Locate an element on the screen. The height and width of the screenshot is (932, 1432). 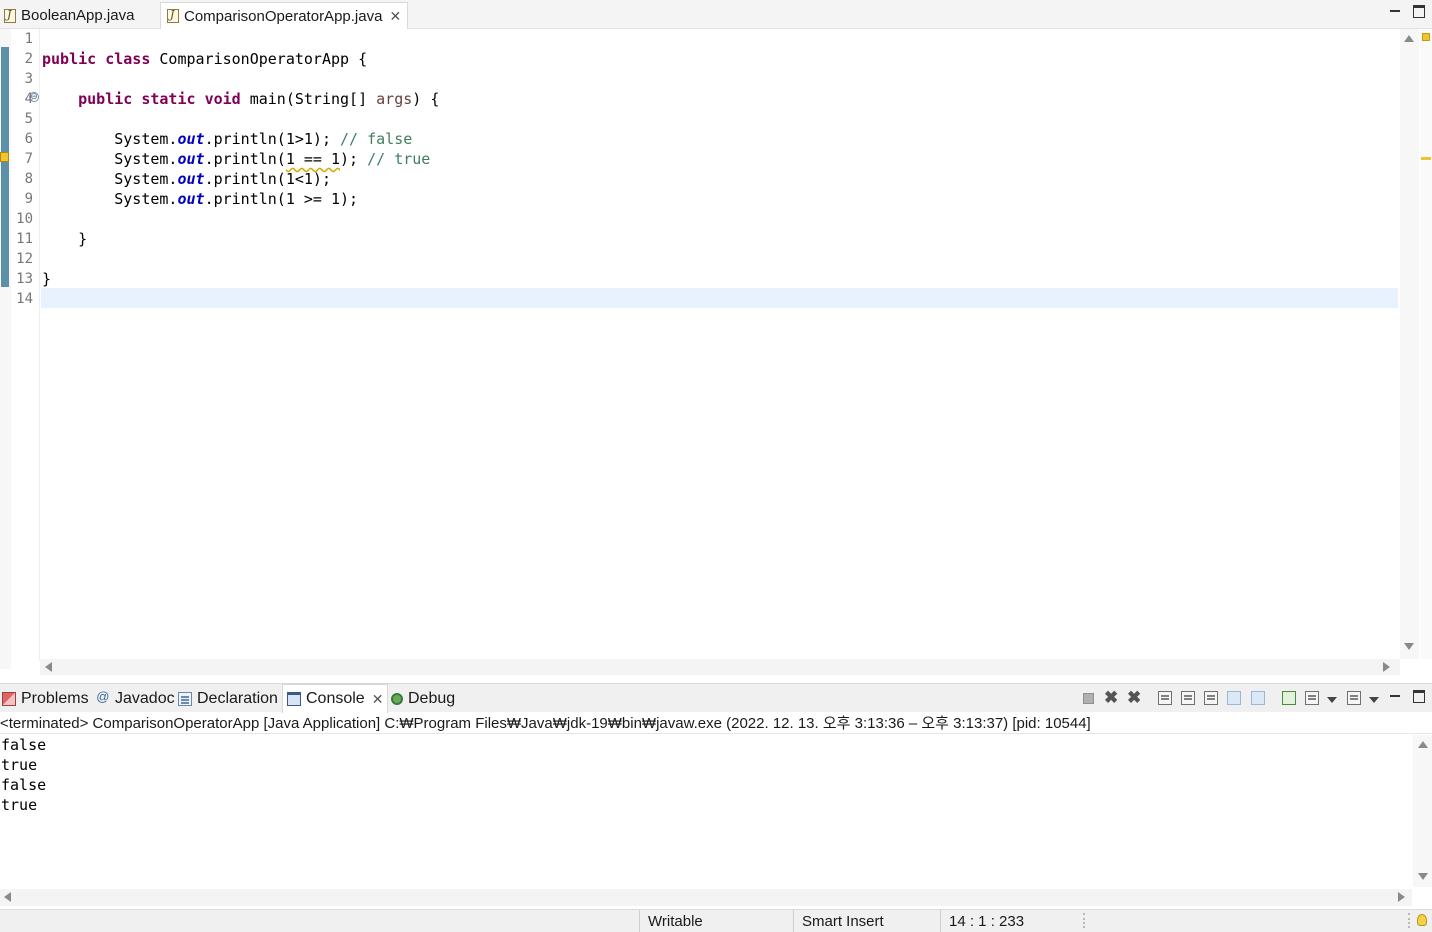
remove-launch-icon: ✖ is located at coordinates (1111, 697).